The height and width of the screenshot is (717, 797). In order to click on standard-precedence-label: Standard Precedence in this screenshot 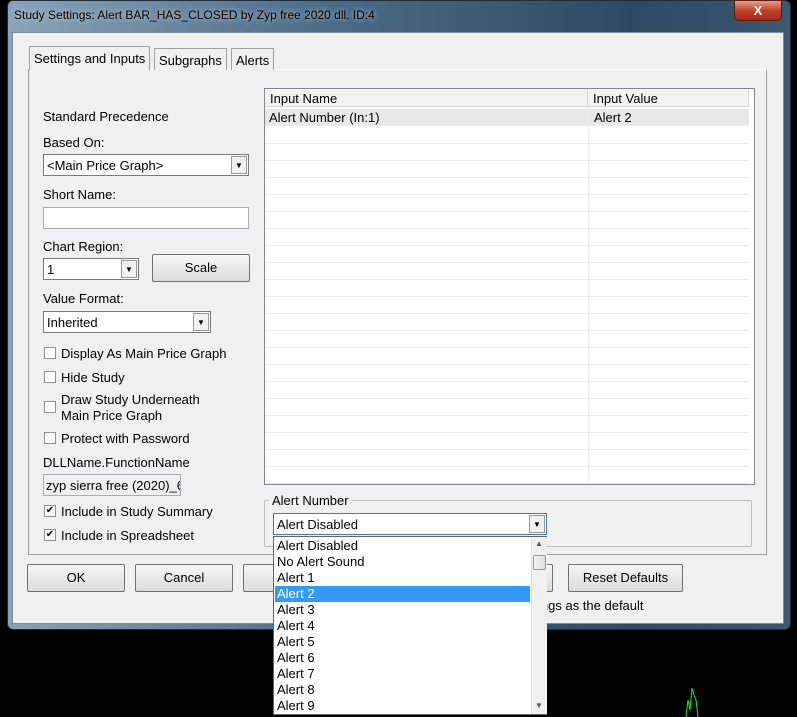, I will do `click(106, 116)`.